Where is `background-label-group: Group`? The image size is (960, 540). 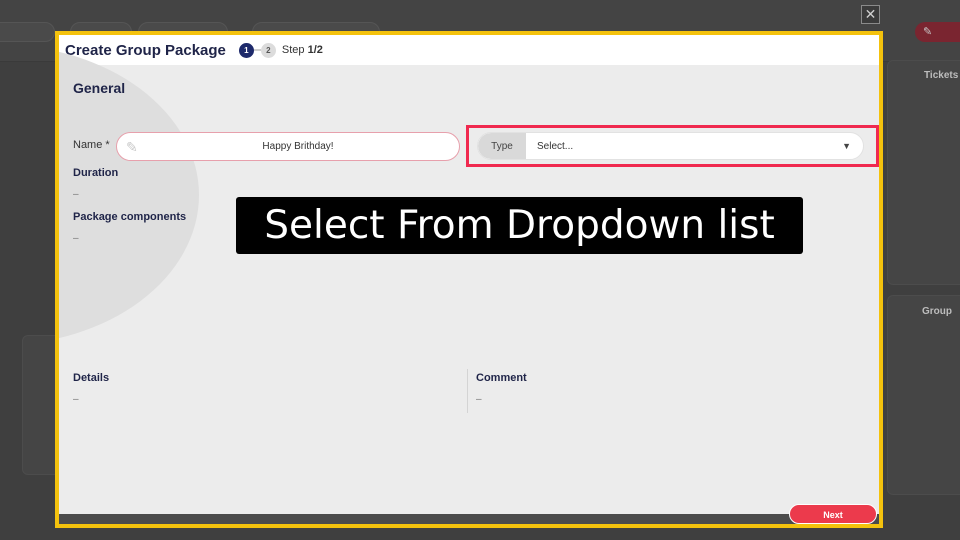
background-label-group: Group is located at coordinates (937, 311).